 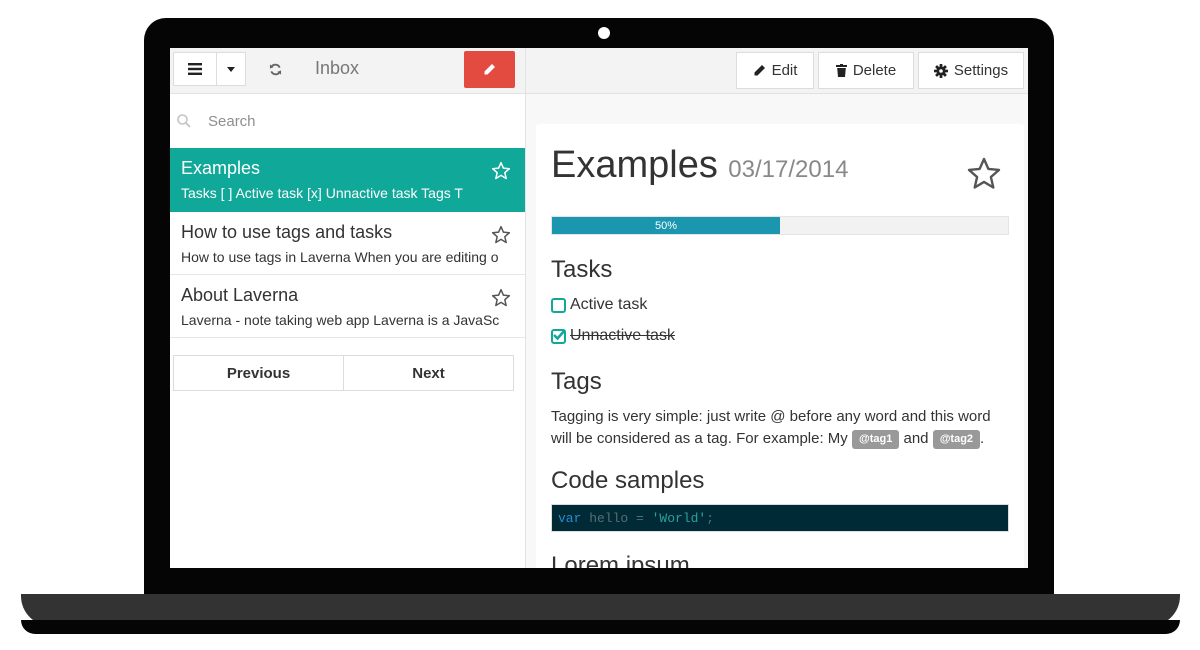 What do you see at coordinates (634, 165) in the screenshot?
I see `note-heading-title: Examples` at bounding box center [634, 165].